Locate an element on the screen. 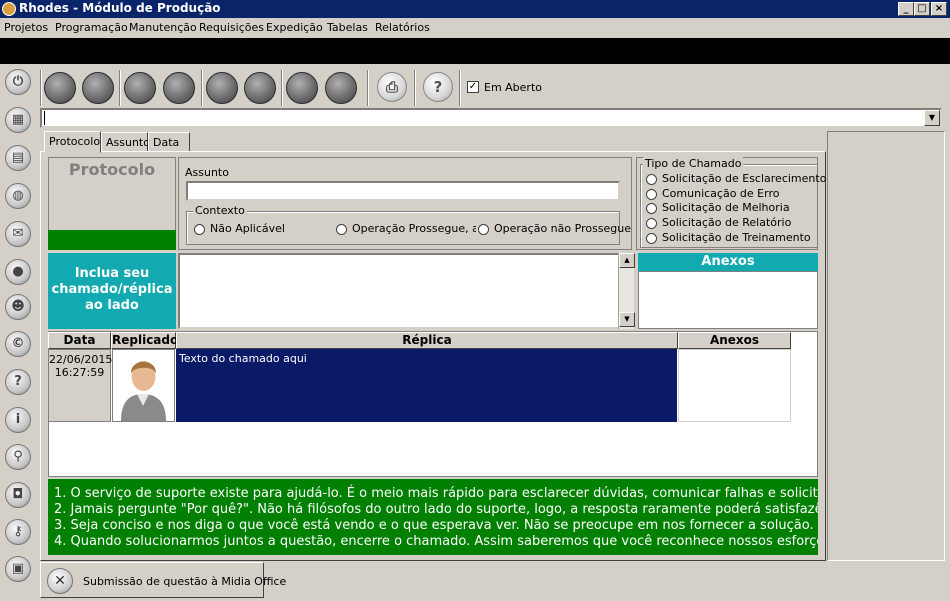 The width and height of the screenshot is (950, 601). menu-projetos: Projetos is located at coordinates (26, 27).